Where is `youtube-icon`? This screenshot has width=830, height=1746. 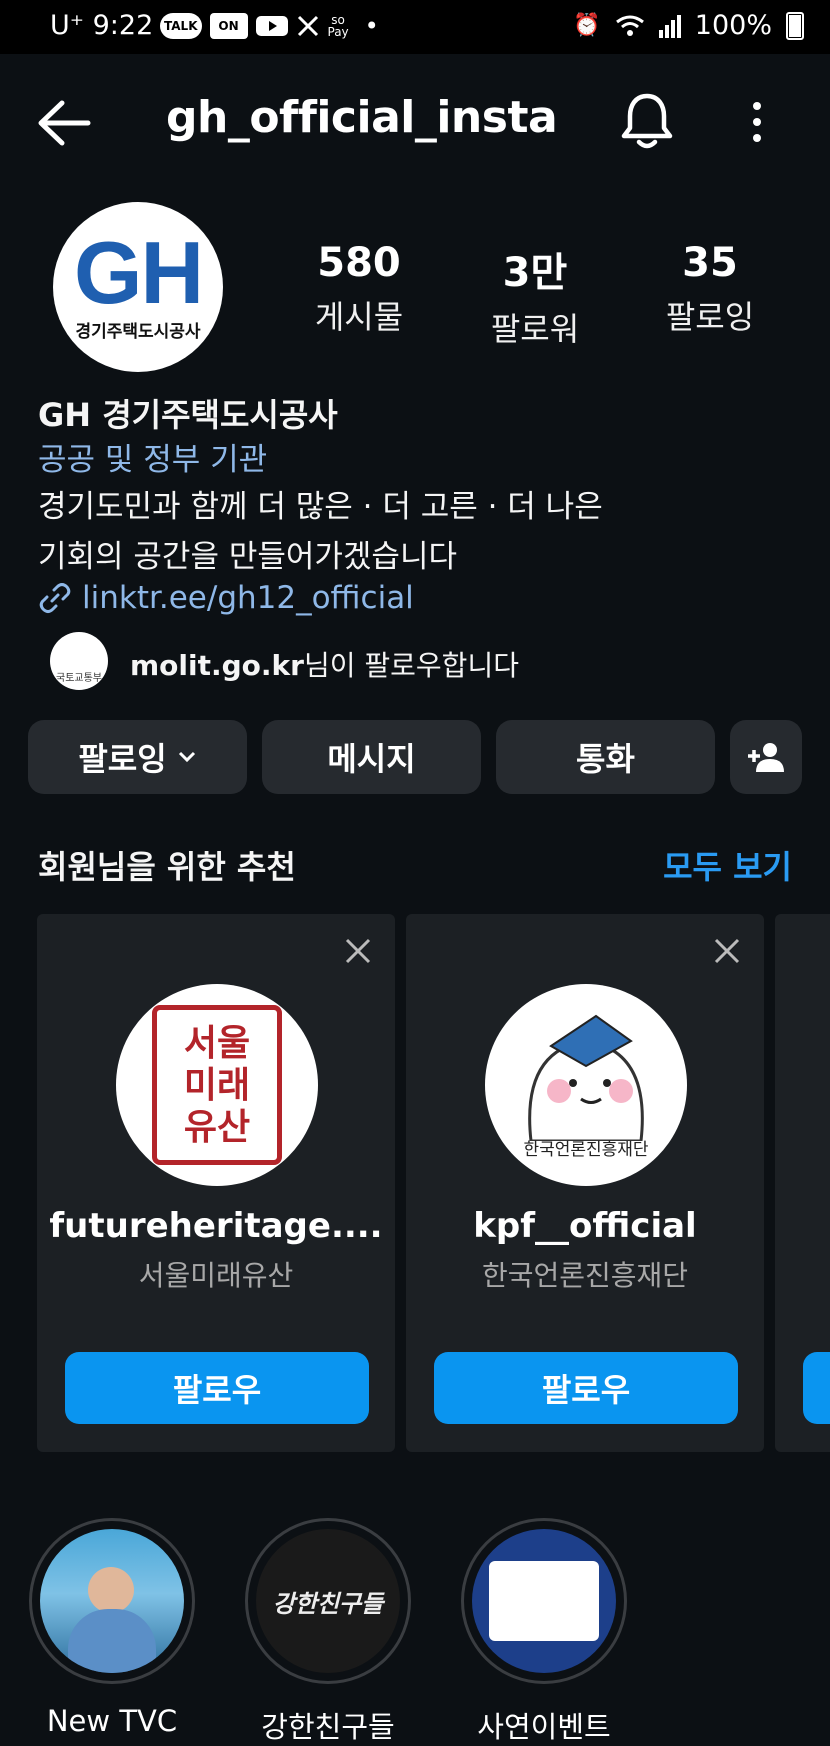
youtube-icon is located at coordinates (271, 26).